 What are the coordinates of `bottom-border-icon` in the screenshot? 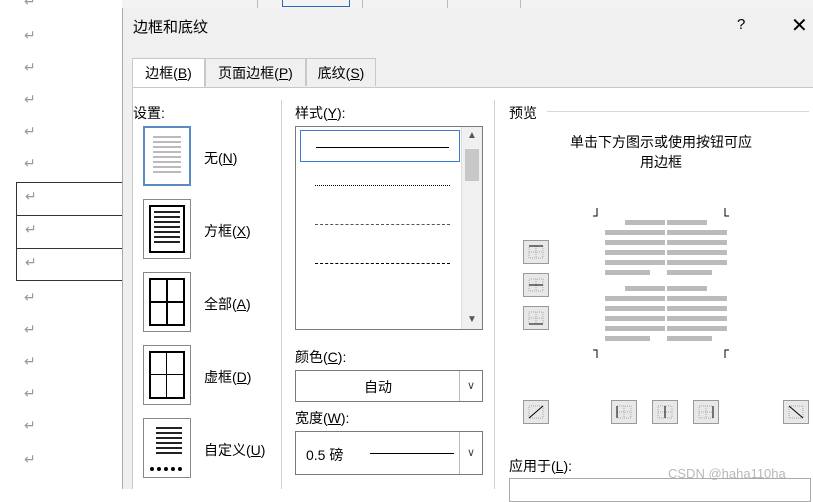 It's located at (536, 318).